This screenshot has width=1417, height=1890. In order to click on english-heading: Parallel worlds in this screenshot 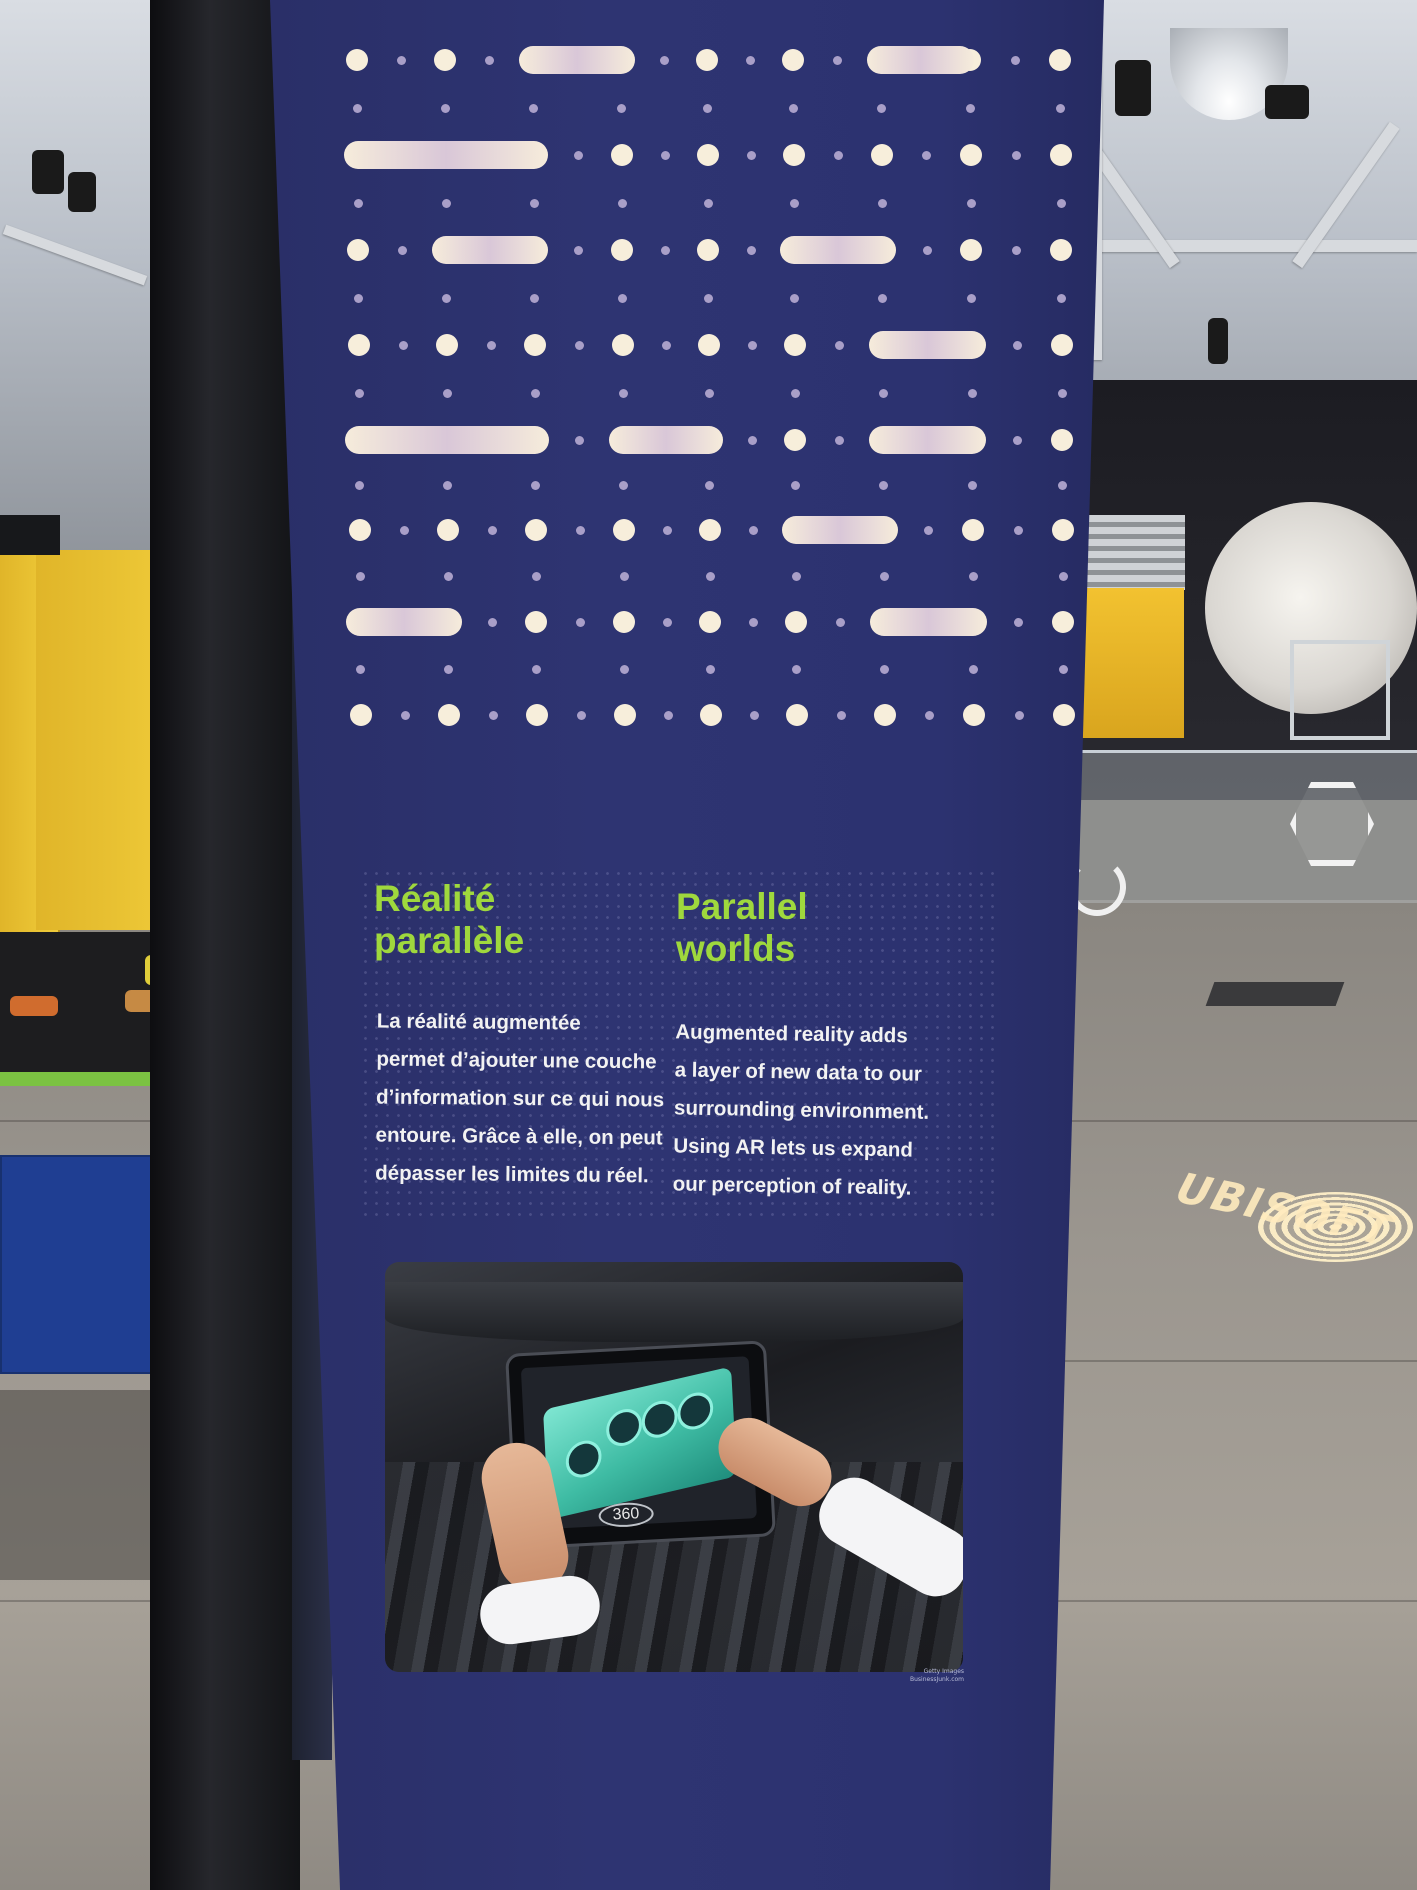, I will do `click(742, 927)`.